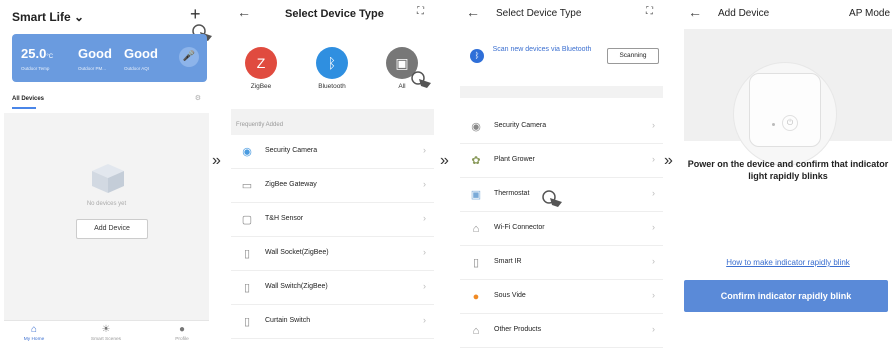 The width and height of the screenshot is (892, 349). What do you see at coordinates (261, 63) in the screenshot?
I see `zigbee-icon: Z` at bounding box center [261, 63].